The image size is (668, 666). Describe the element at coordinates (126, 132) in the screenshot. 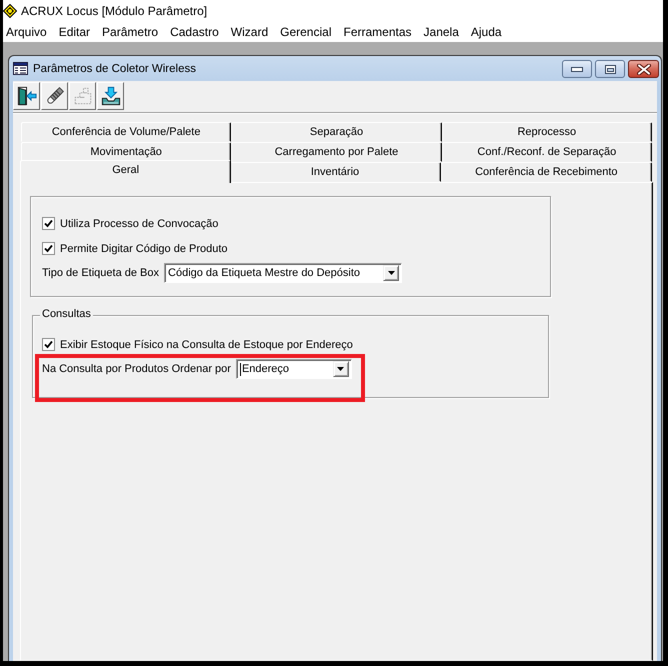

I see `tab: Conferência de Volume/Palete` at that location.